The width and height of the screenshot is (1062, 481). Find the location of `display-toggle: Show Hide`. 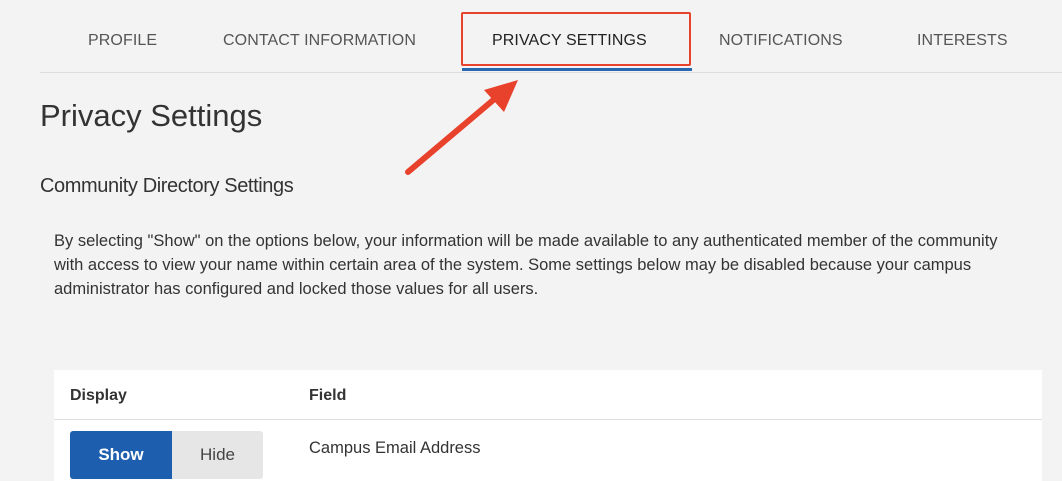

display-toggle: Show Hide is located at coordinates (166, 455).